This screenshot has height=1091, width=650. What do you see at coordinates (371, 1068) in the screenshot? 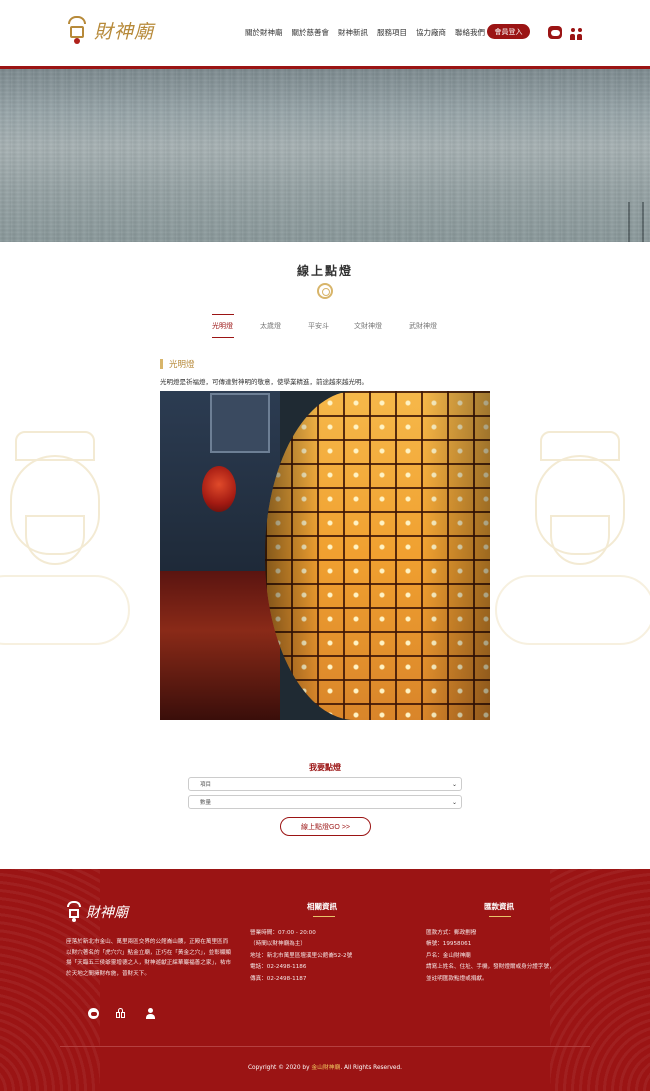
I see `copyright-suffix: . All Rights Reserved.` at bounding box center [371, 1068].